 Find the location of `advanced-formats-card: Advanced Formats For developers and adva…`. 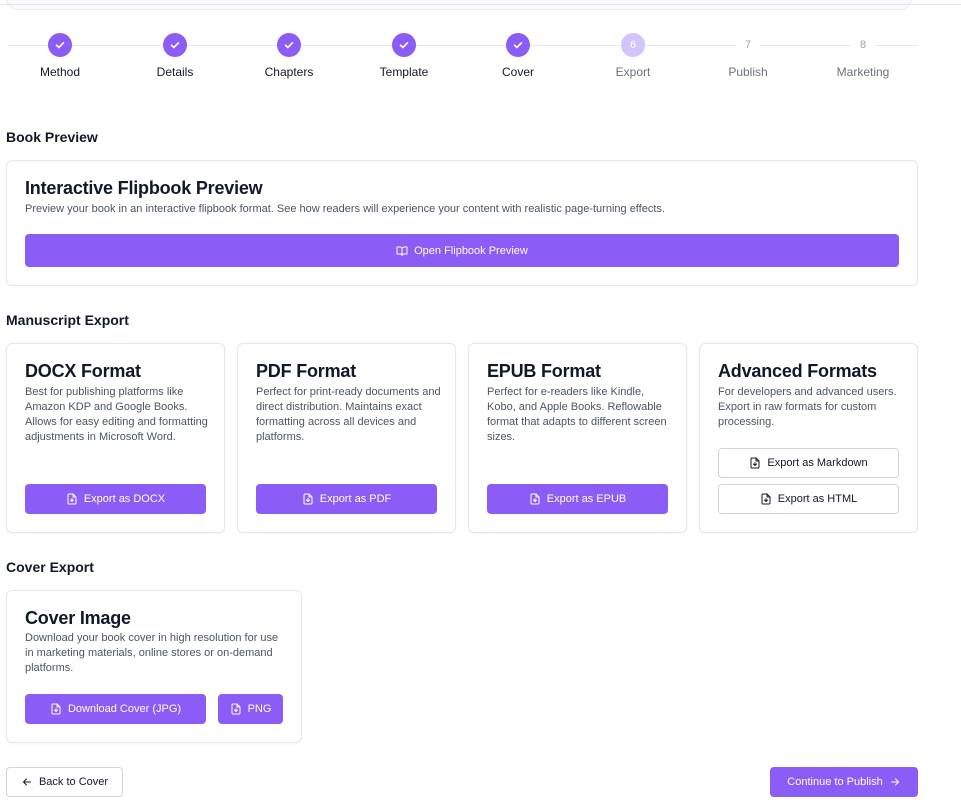

advanced-formats-card: Advanced Formats For developers and adva… is located at coordinates (808, 438).